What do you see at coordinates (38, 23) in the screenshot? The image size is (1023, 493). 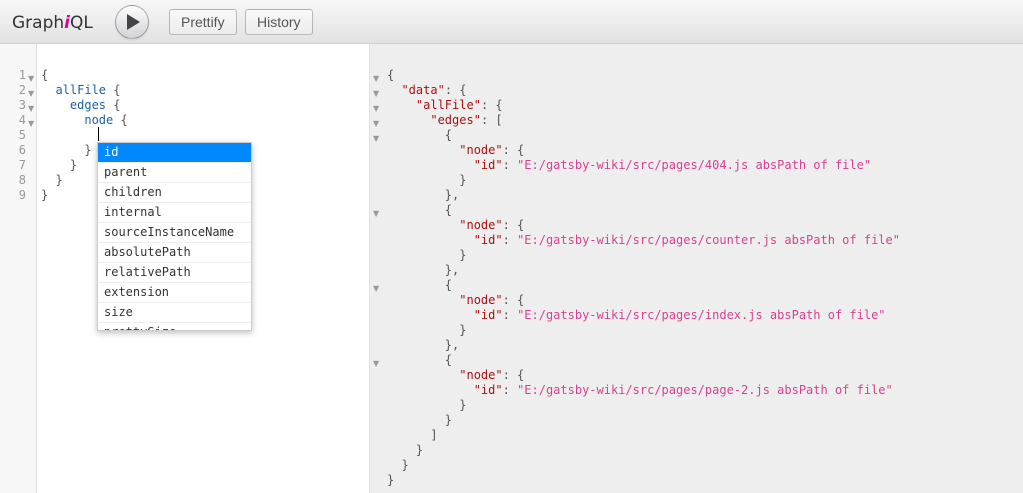 I see `logo-prefix: Graph` at bounding box center [38, 23].